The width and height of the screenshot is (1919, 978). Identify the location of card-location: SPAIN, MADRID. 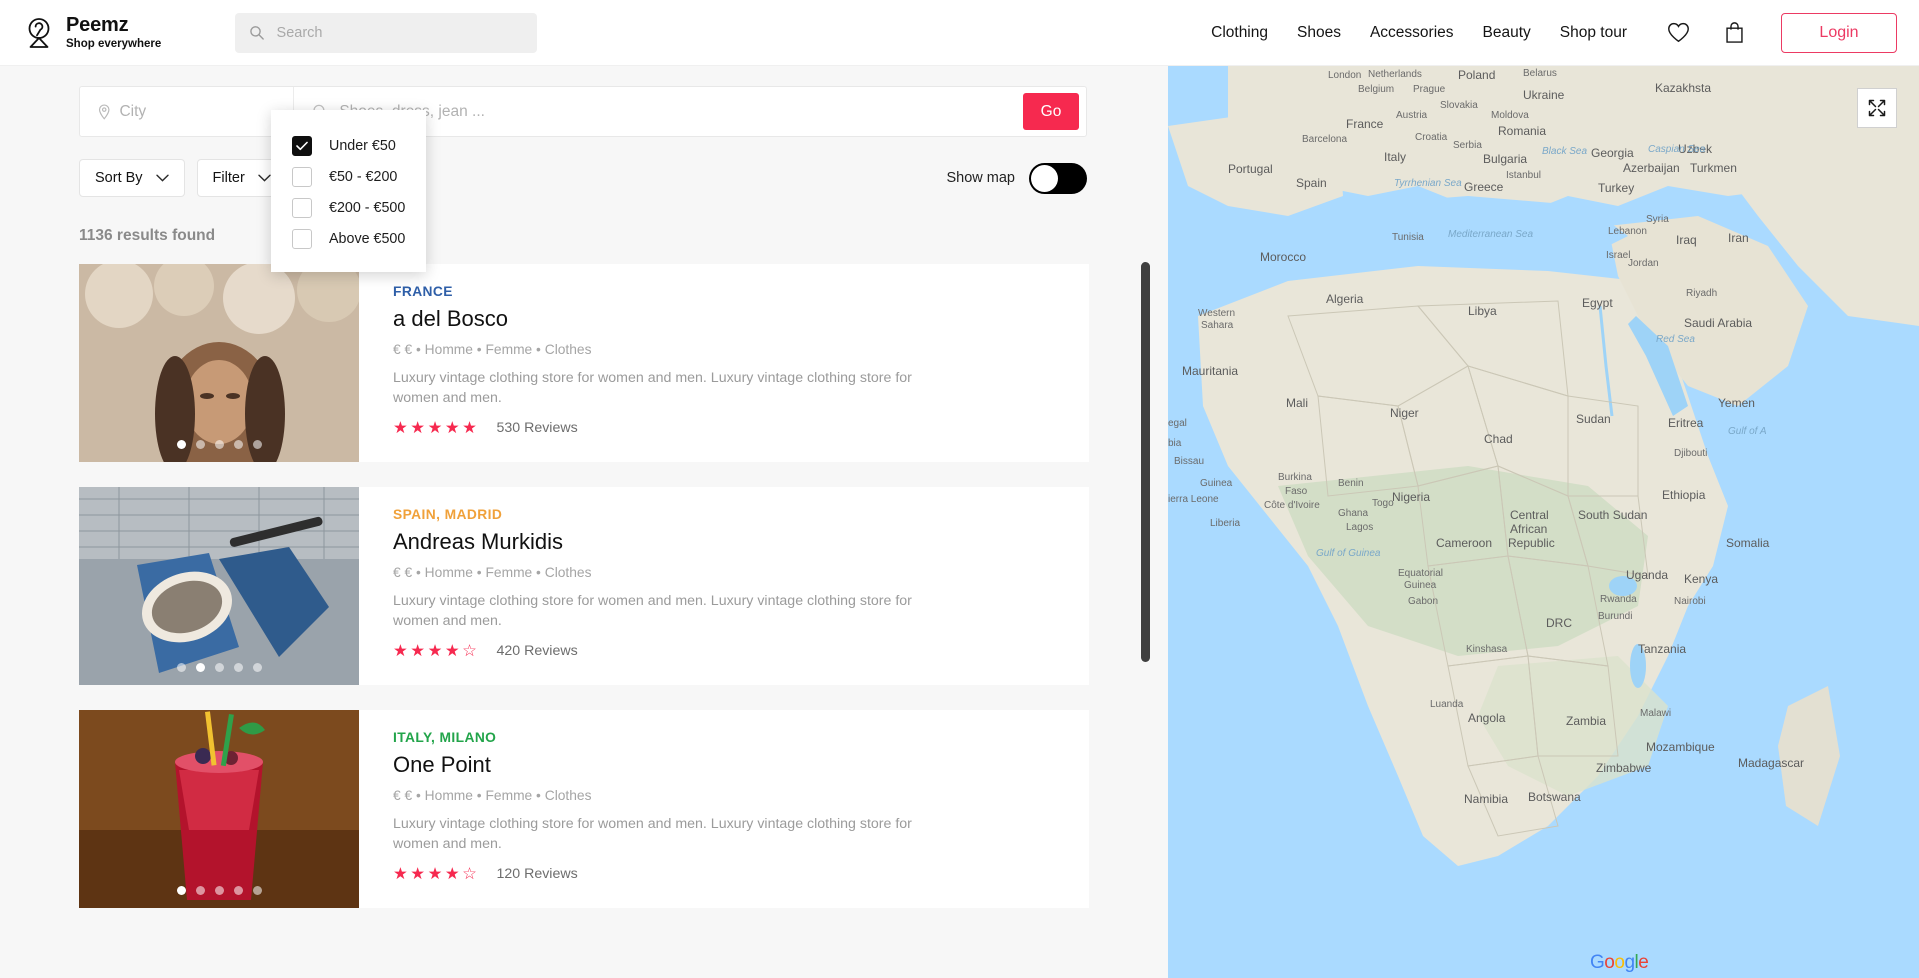
(448, 514).